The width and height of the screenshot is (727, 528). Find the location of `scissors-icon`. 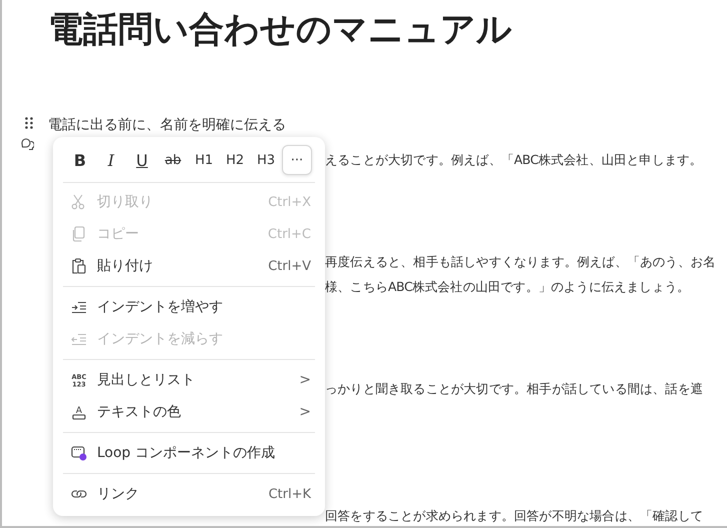

scissors-icon is located at coordinates (78, 202).